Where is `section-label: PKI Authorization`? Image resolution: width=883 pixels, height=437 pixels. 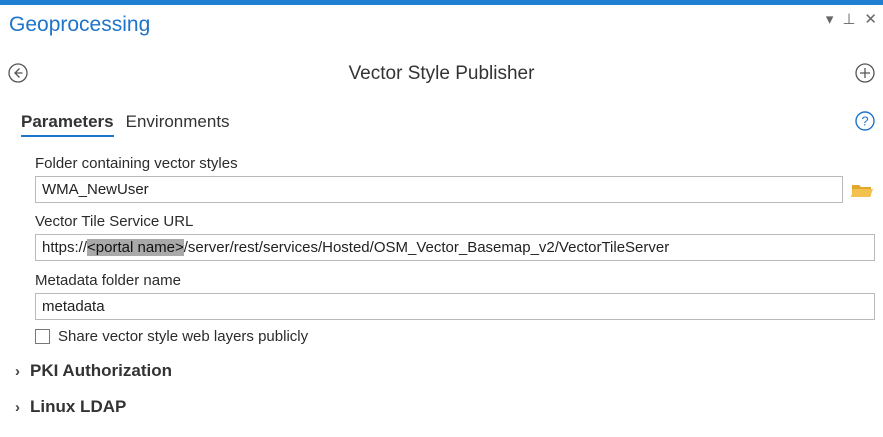 section-label: PKI Authorization is located at coordinates (101, 370).